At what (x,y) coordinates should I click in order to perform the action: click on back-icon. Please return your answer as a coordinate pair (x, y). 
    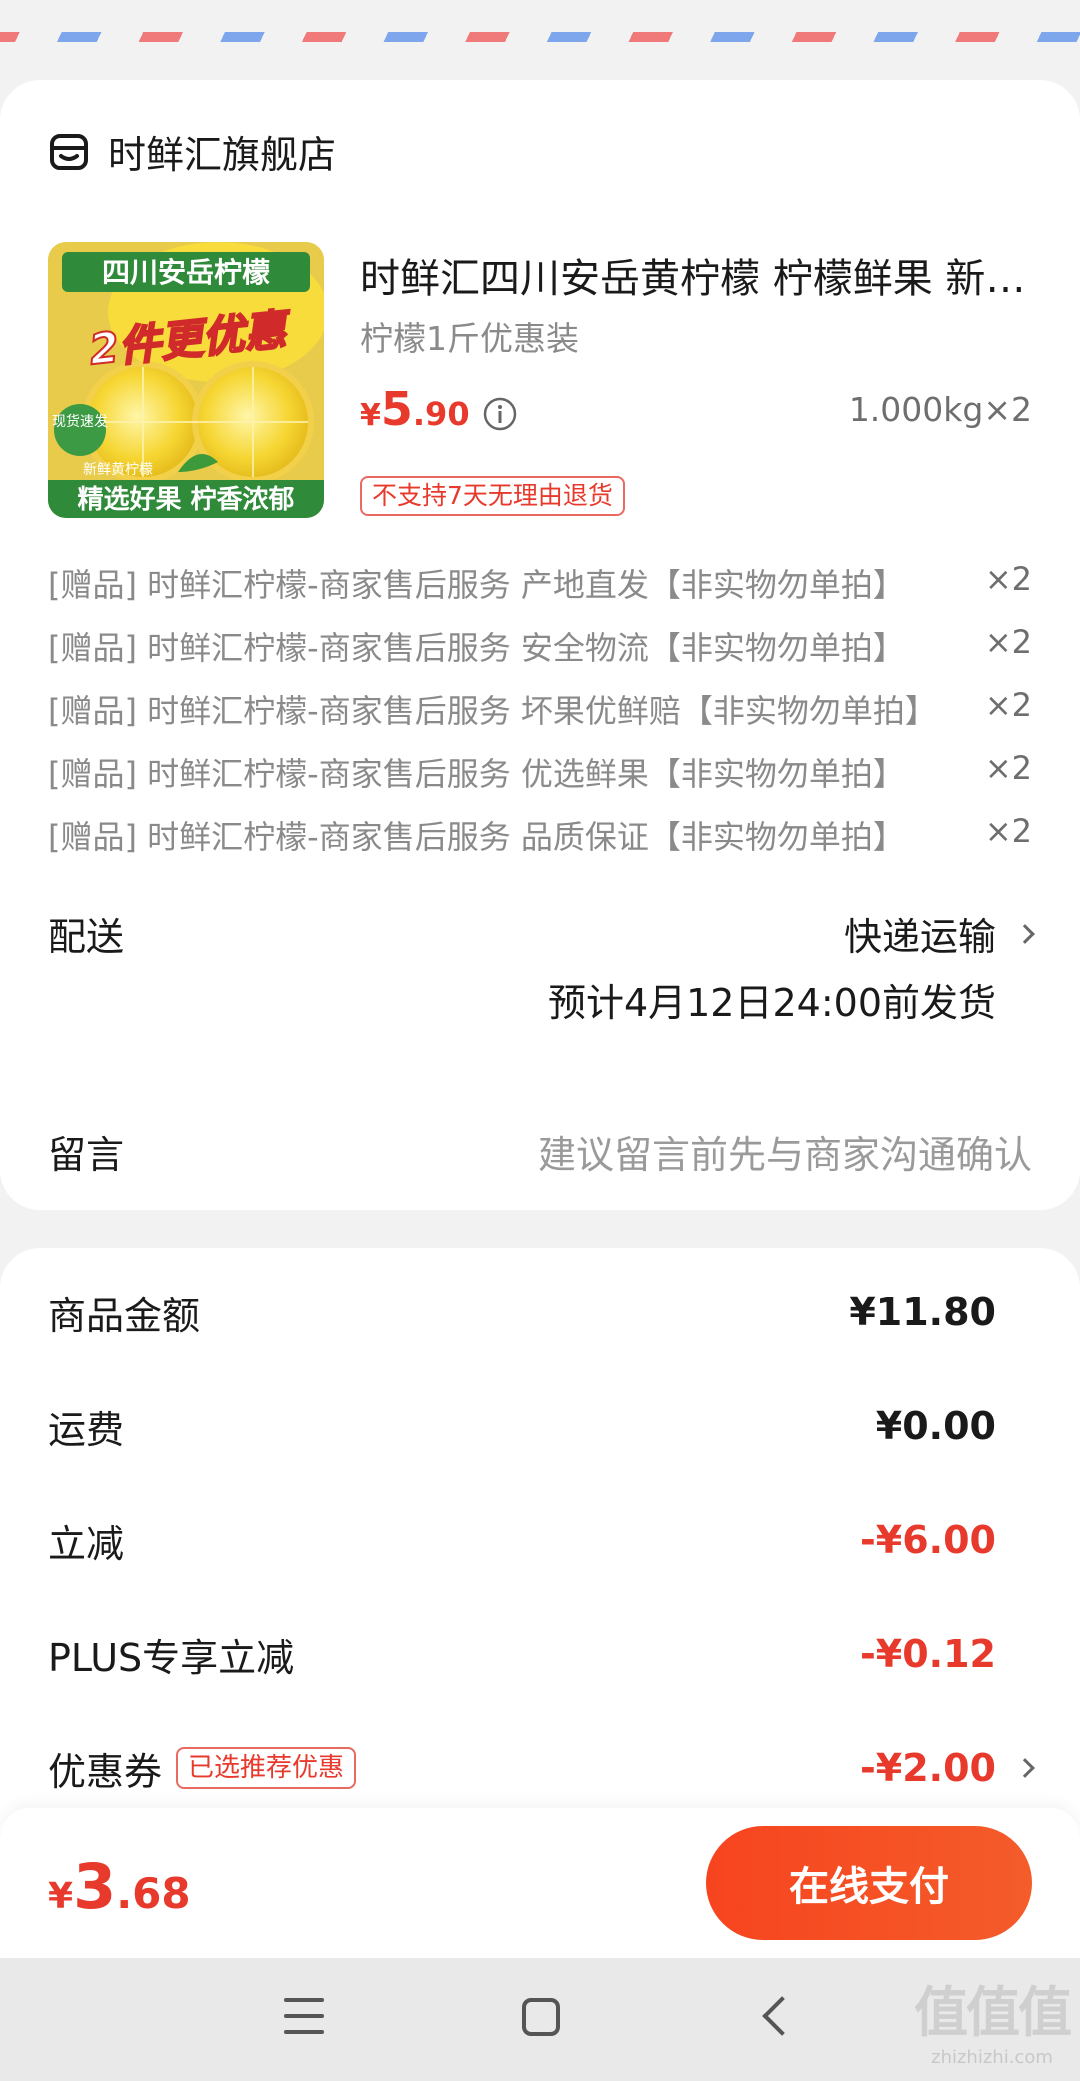
    Looking at the image, I should click on (782, 2016).